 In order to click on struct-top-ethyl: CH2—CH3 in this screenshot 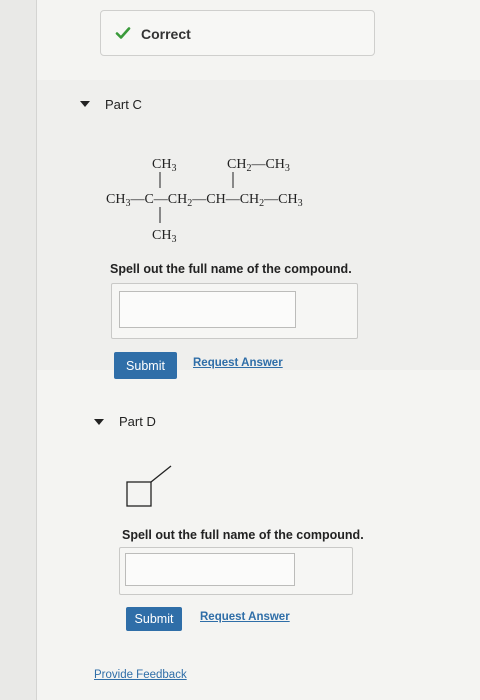, I will do `click(258, 165)`.